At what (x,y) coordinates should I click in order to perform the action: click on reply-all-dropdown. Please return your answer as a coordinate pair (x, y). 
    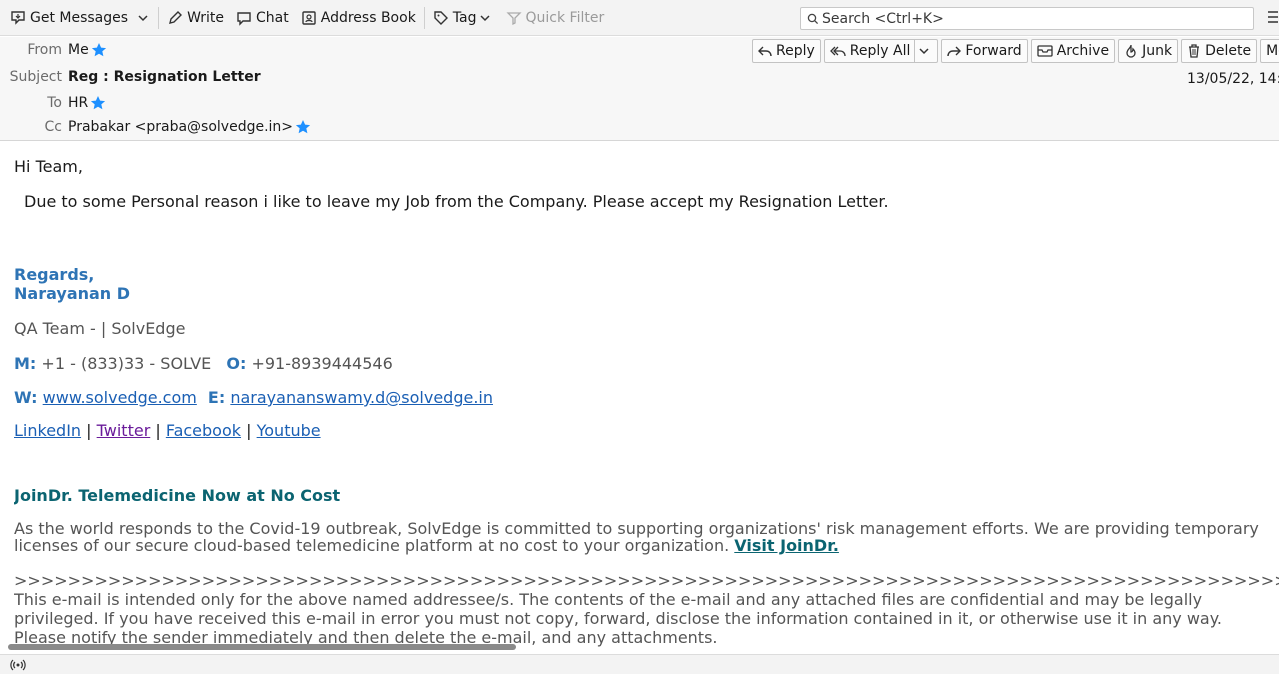
    Looking at the image, I should click on (925, 51).